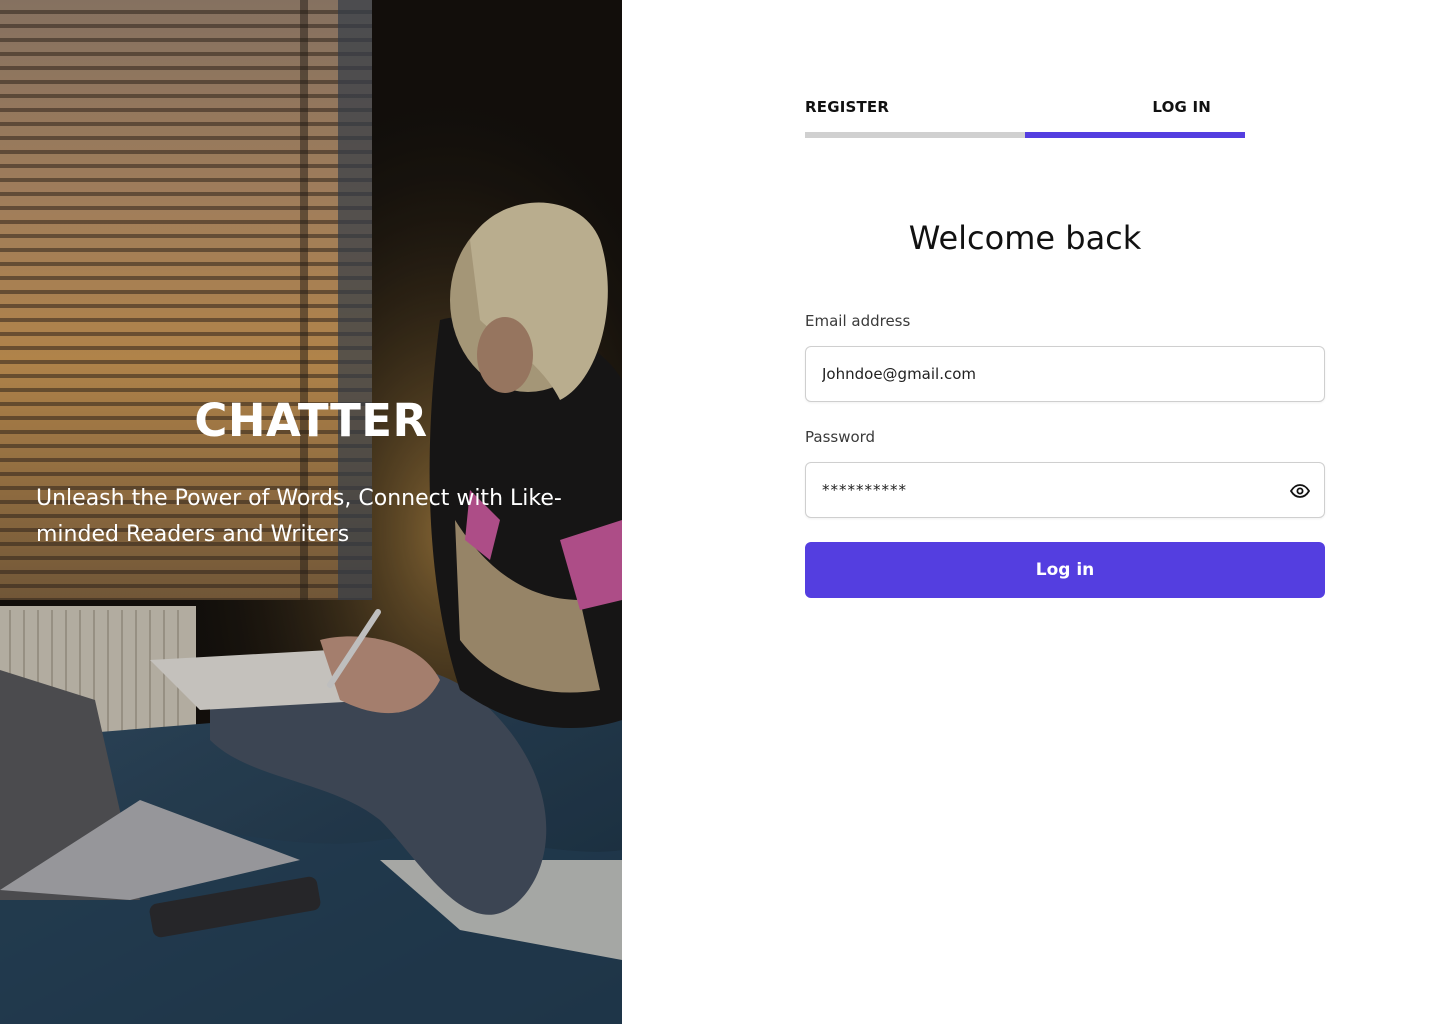 The height and width of the screenshot is (1024, 1440). I want to click on page-title: Welcome back, so click(1025, 238).